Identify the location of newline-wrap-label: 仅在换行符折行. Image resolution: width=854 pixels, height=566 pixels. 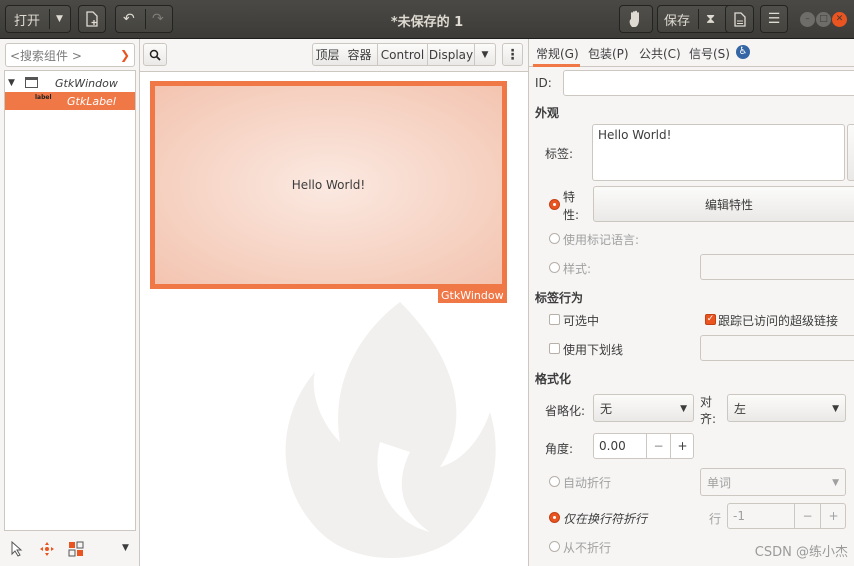
(605, 519).